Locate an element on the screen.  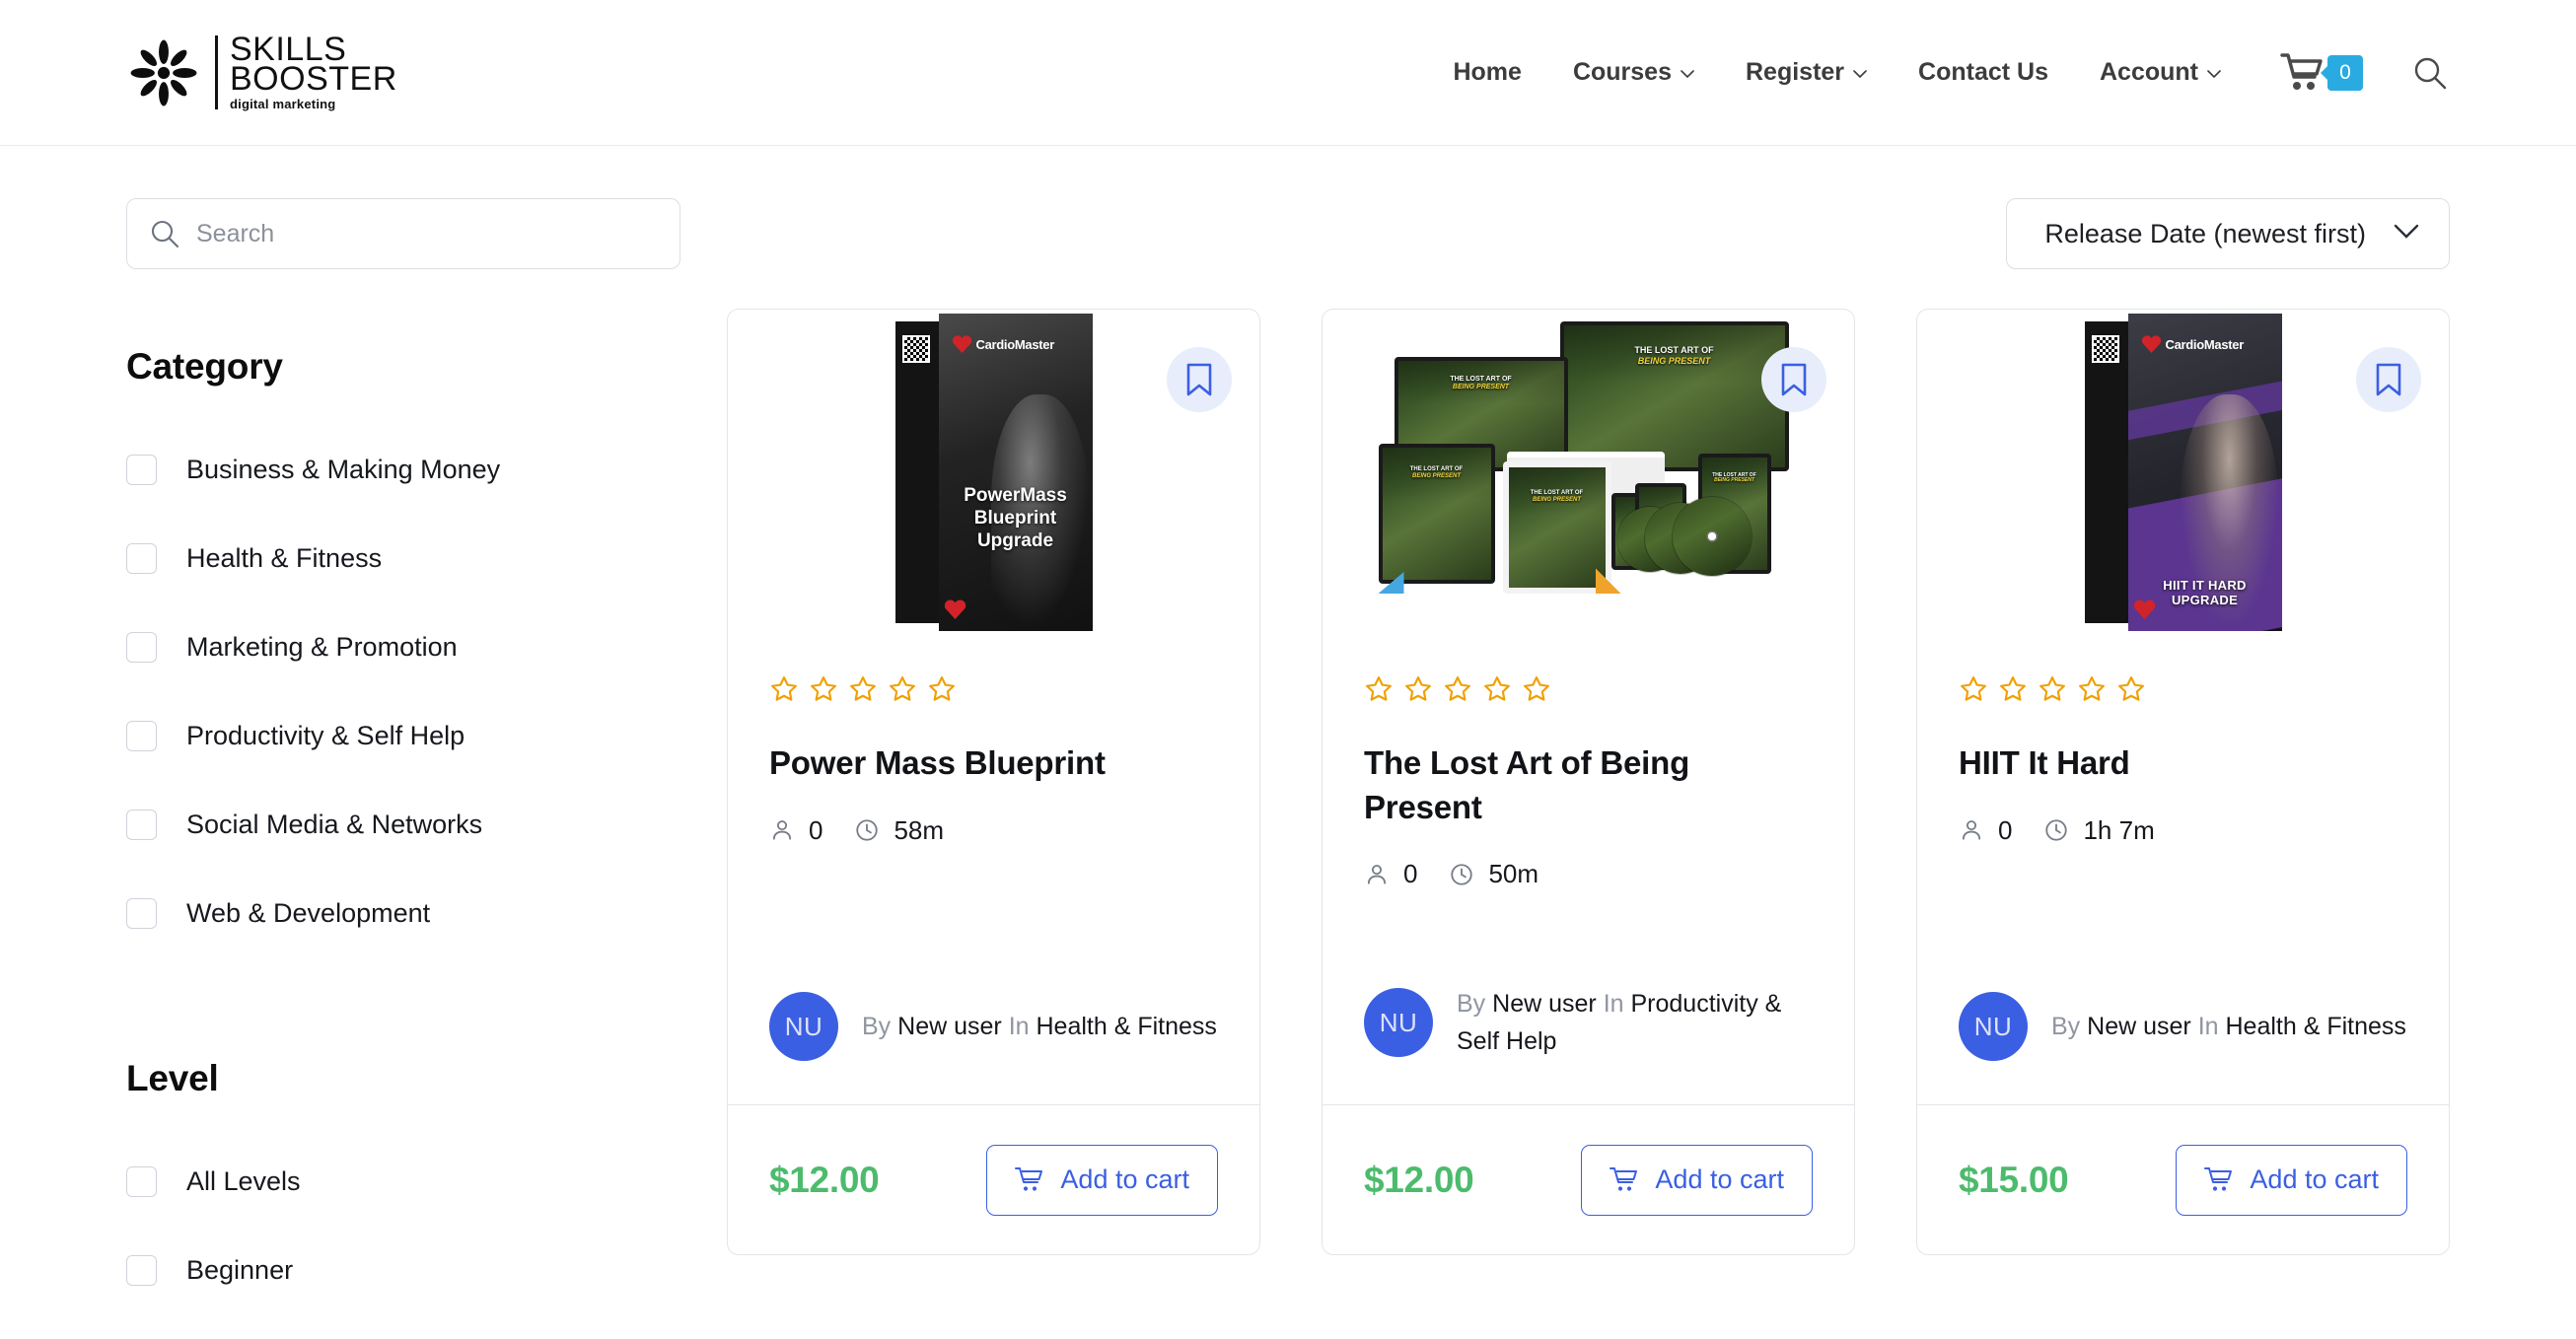
course-title: HIIT It Hard is located at coordinates (2183, 764).